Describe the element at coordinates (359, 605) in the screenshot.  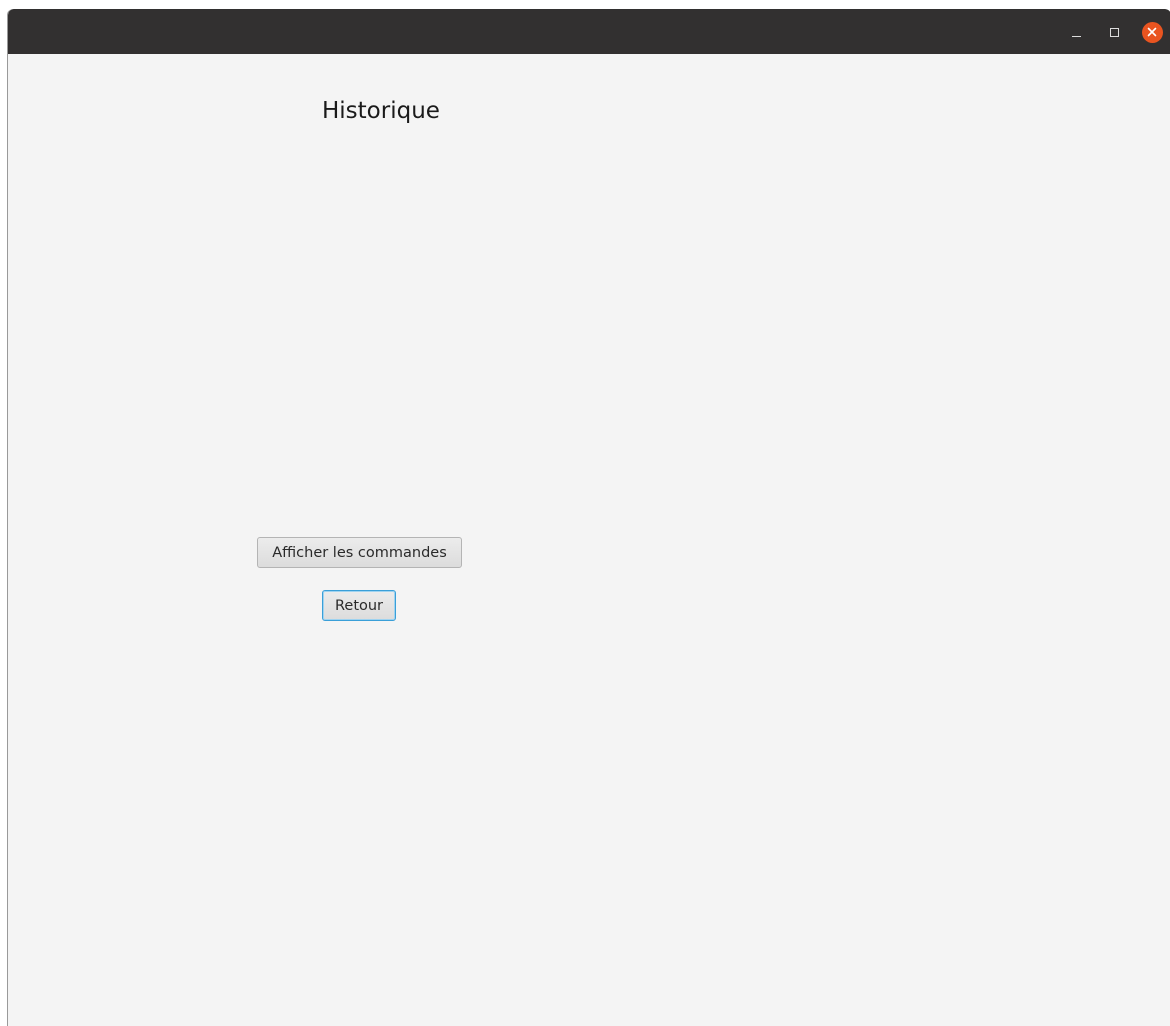
I see `back-button: Retour` at that location.